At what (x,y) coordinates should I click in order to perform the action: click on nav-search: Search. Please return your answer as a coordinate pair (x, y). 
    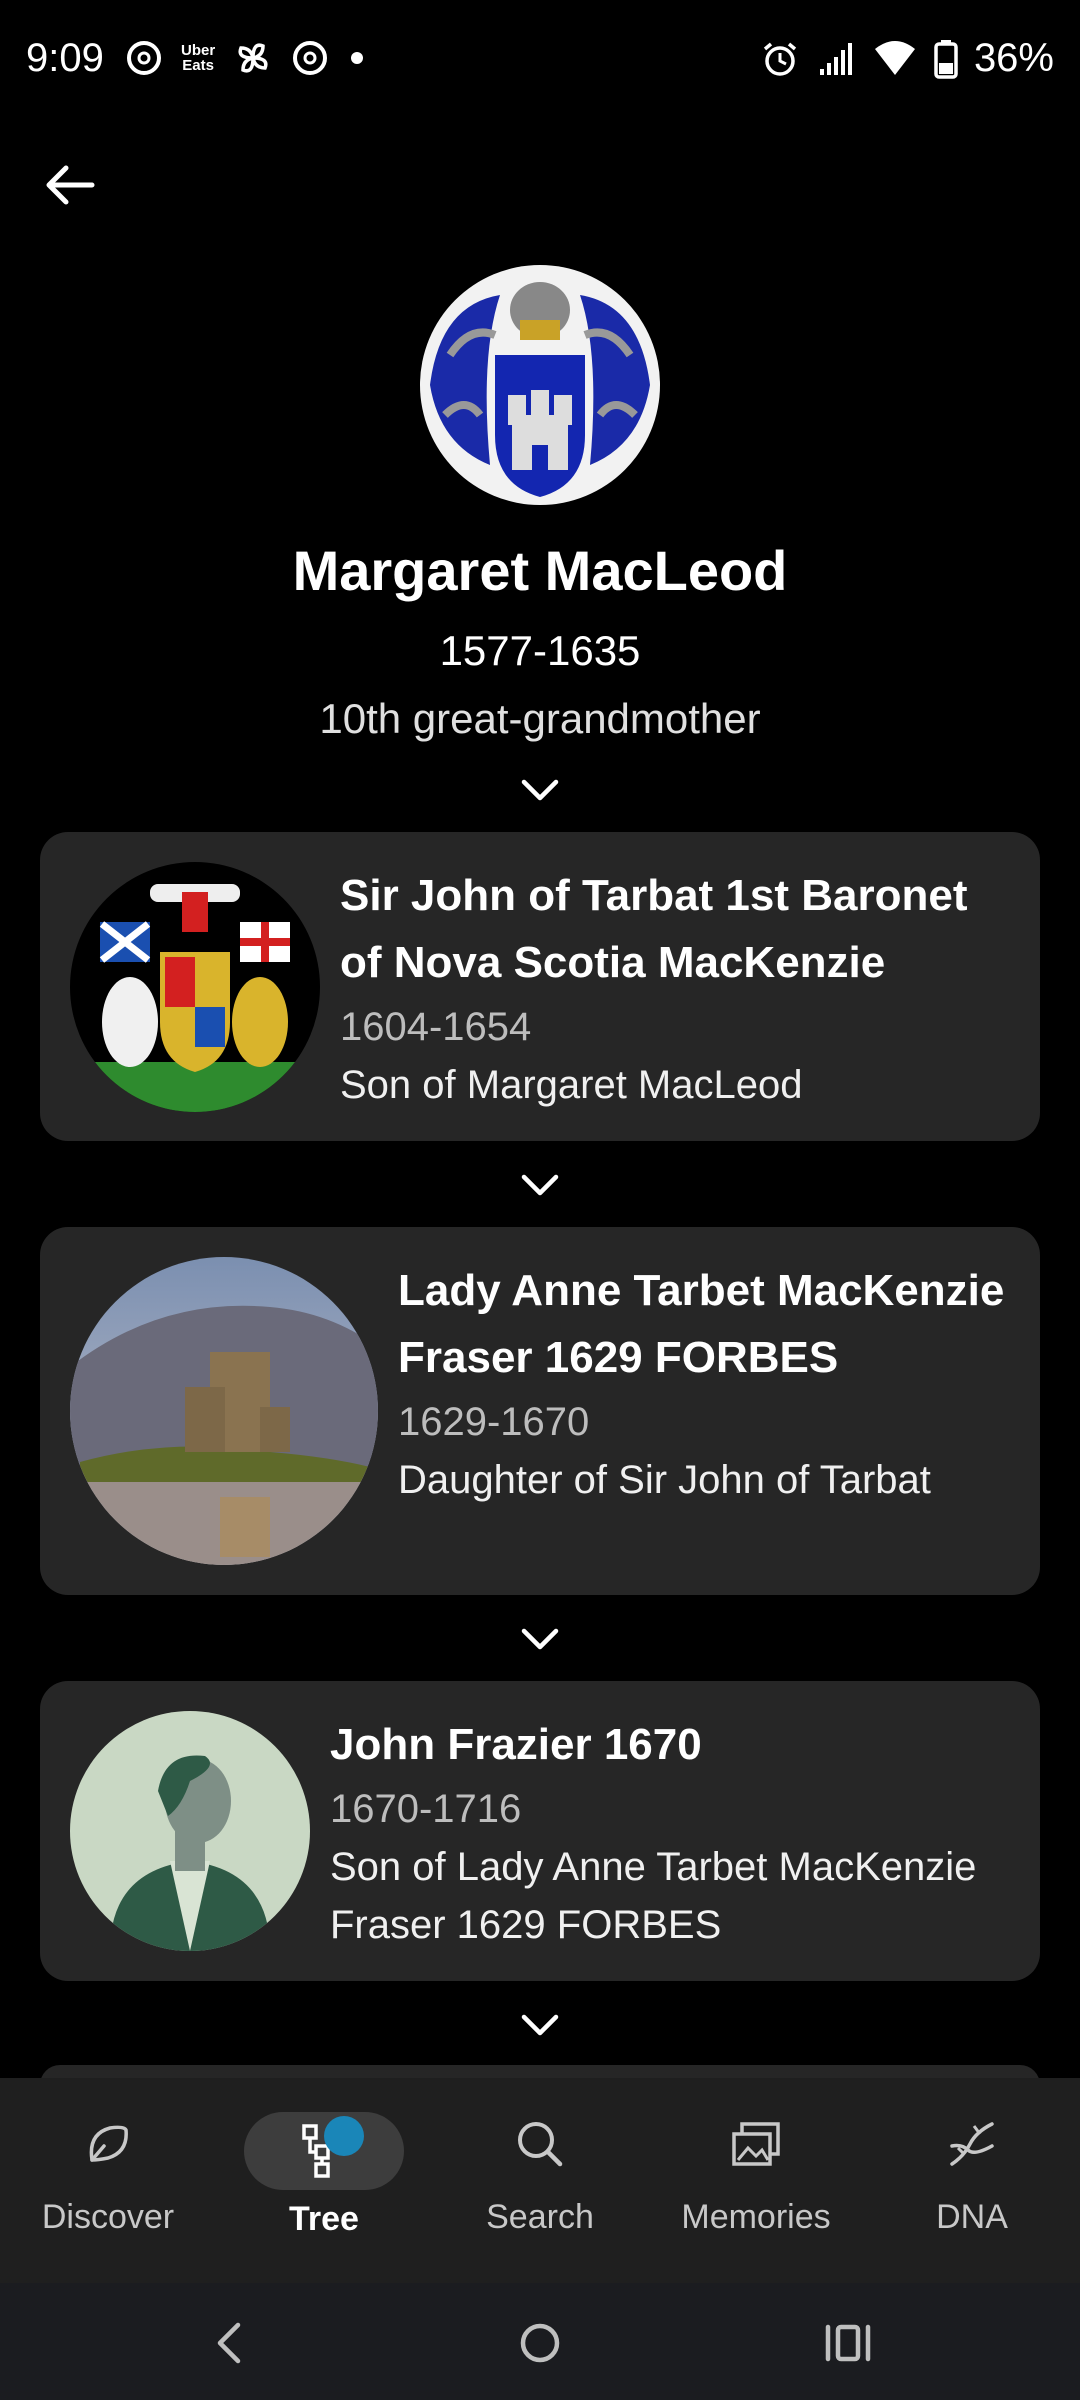
    Looking at the image, I should click on (540, 2180).